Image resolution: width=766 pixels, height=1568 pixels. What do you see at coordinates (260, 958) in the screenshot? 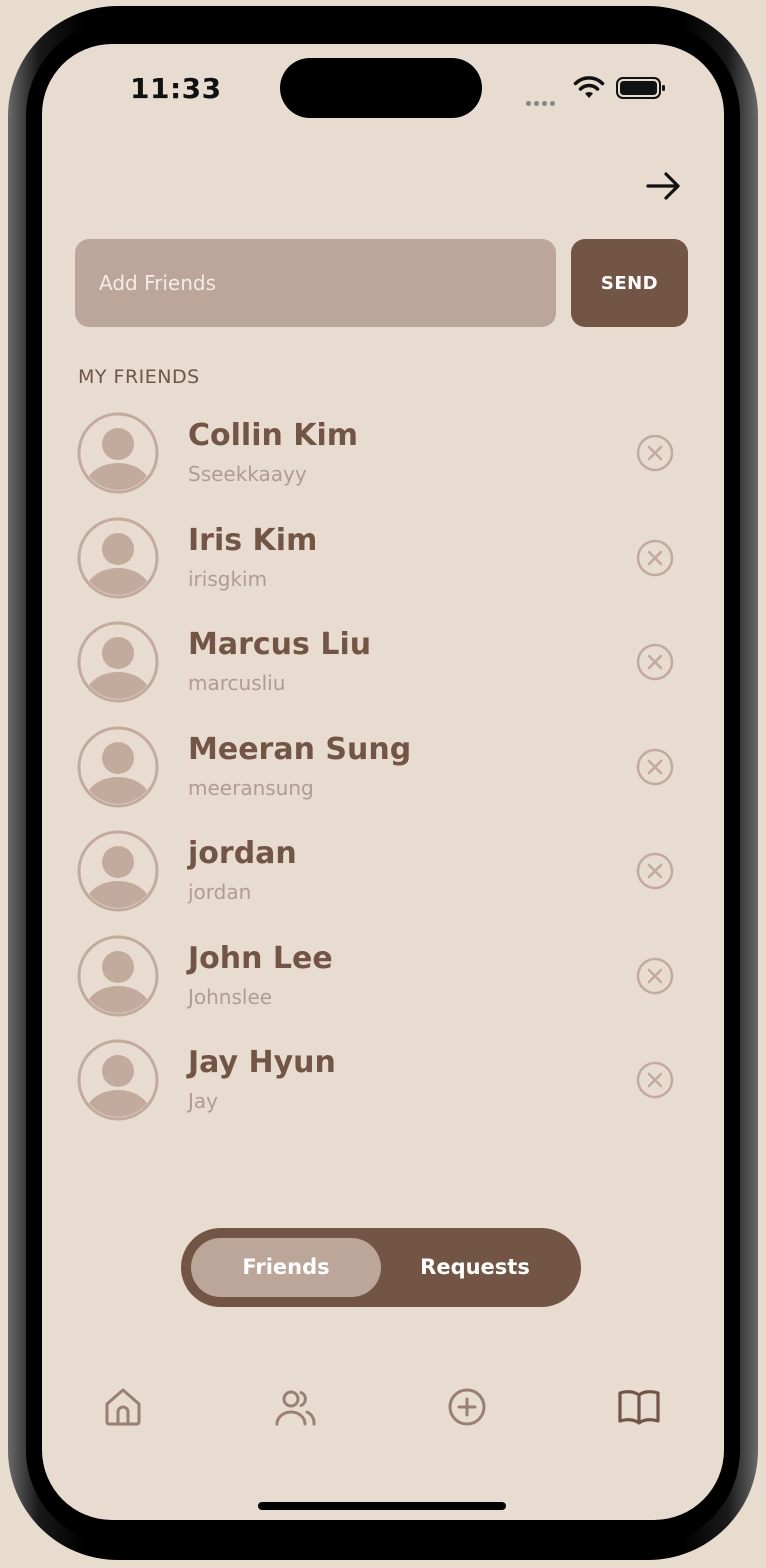
I see `friend-name: John Lee` at bounding box center [260, 958].